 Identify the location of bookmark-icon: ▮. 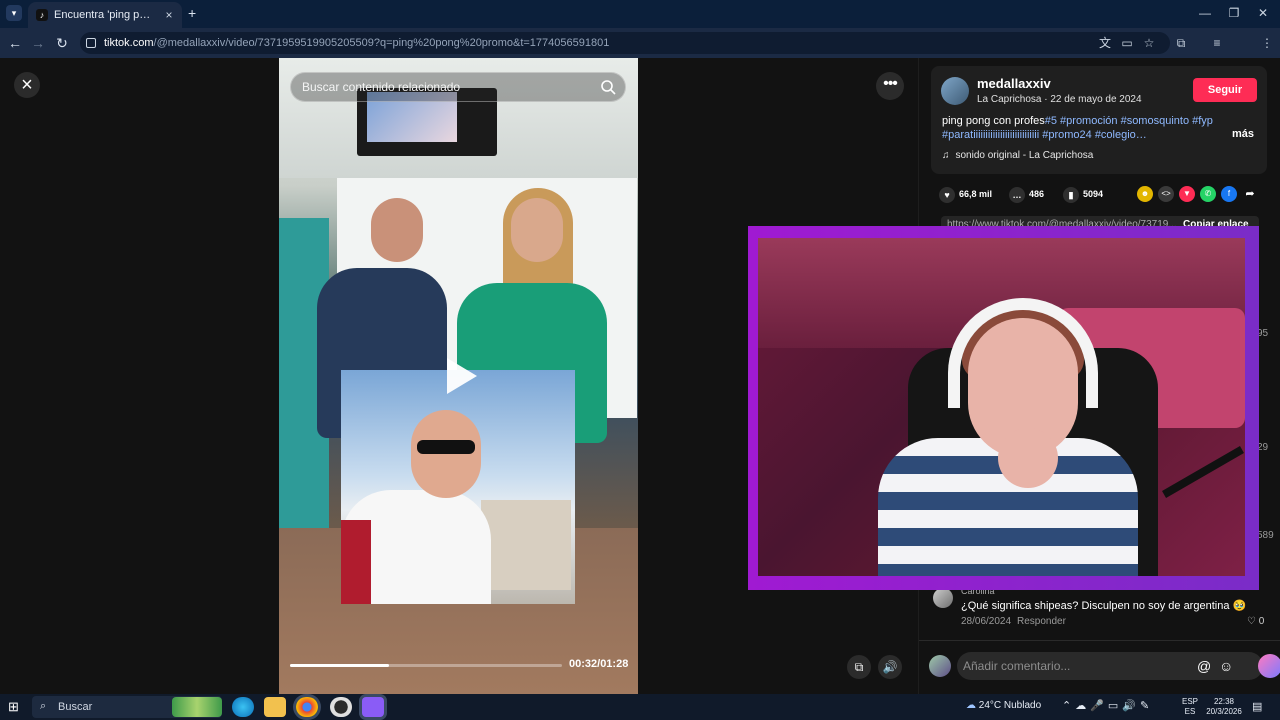
(1071, 194).